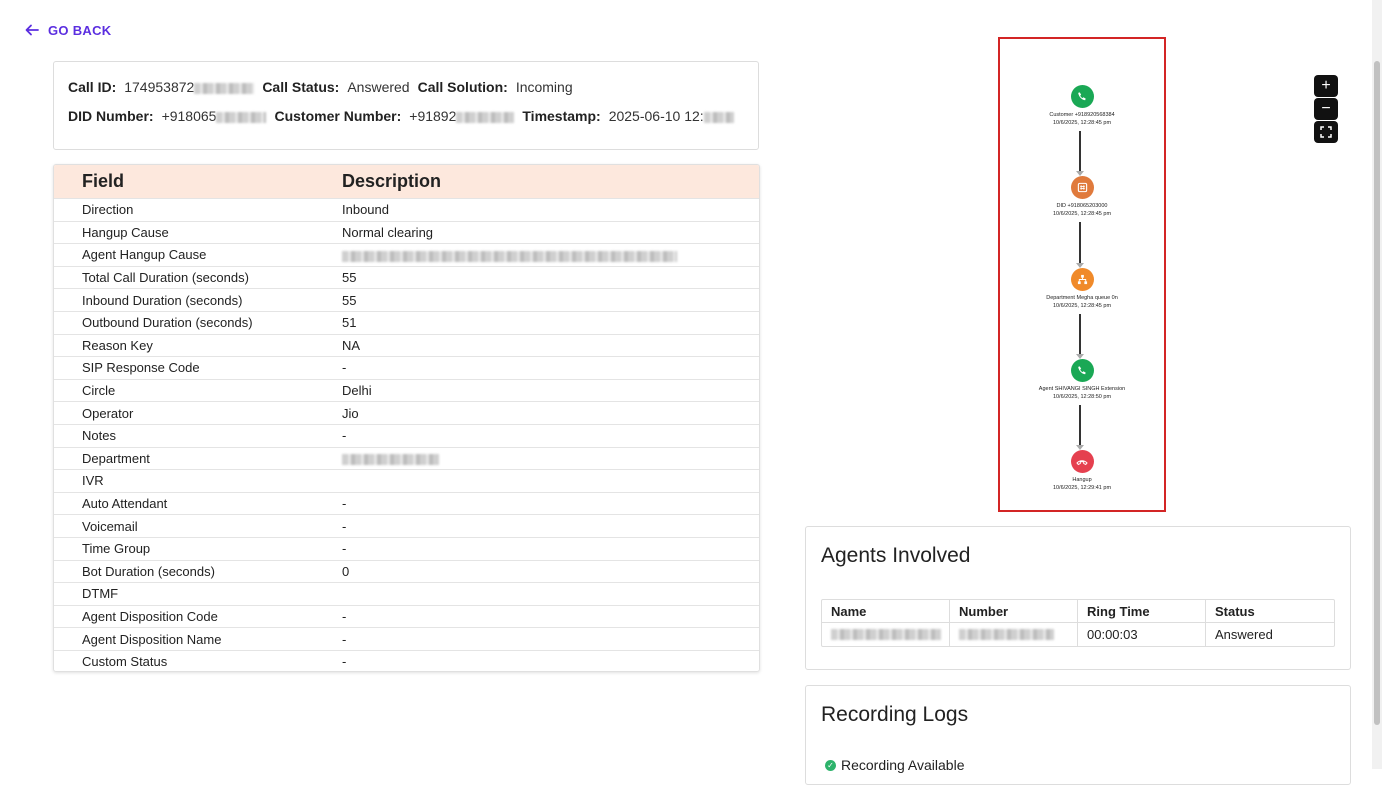  I want to click on call-solution-value: Incoming, so click(544, 87).